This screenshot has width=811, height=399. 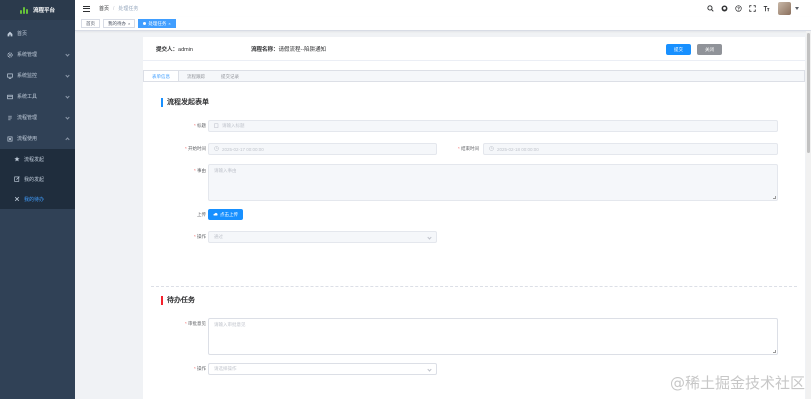 What do you see at coordinates (443, 24) in the screenshot?
I see `tags-view: 首页 我的待办 × 处理任务 ×` at bounding box center [443, 24].